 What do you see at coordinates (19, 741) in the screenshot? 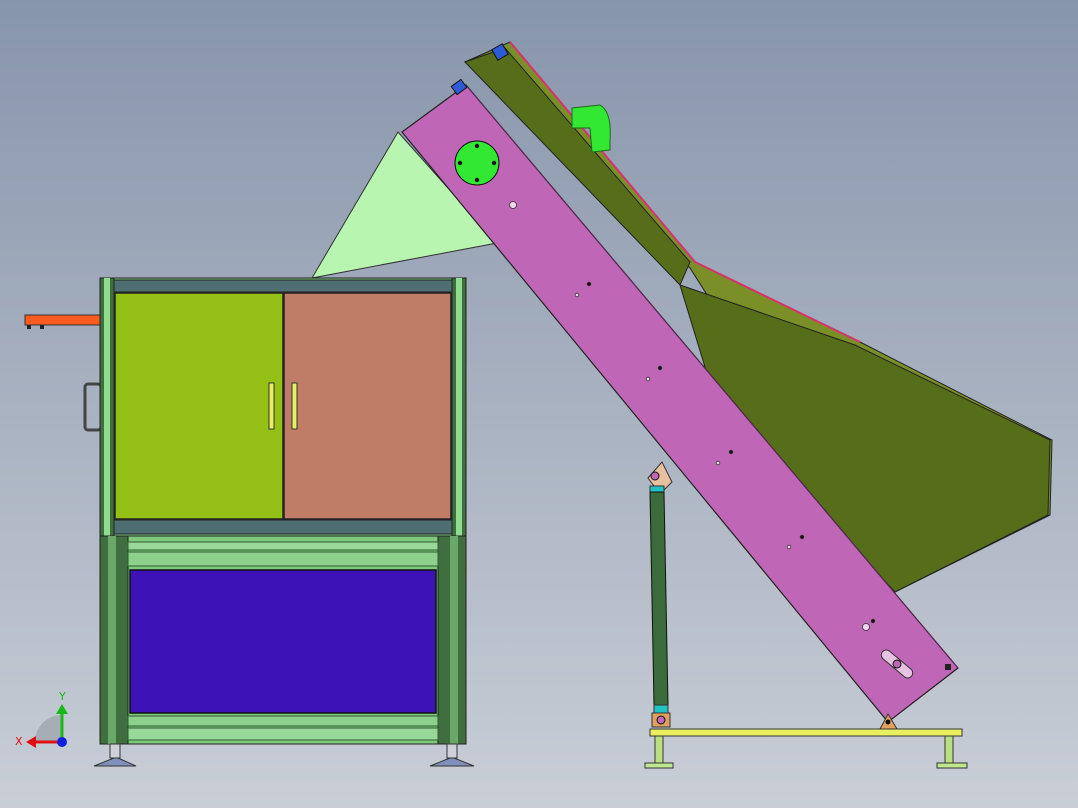
I see `x-axis-label: X` at bounding box center [19, 741].